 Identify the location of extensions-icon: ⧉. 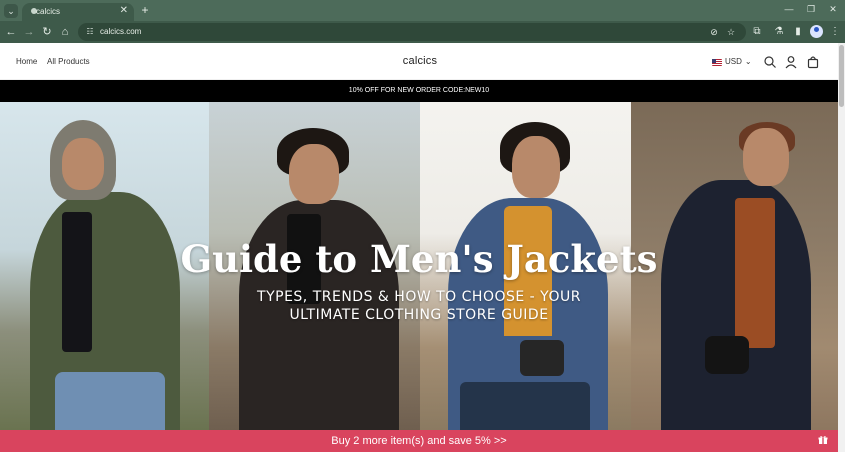
(757, 32).